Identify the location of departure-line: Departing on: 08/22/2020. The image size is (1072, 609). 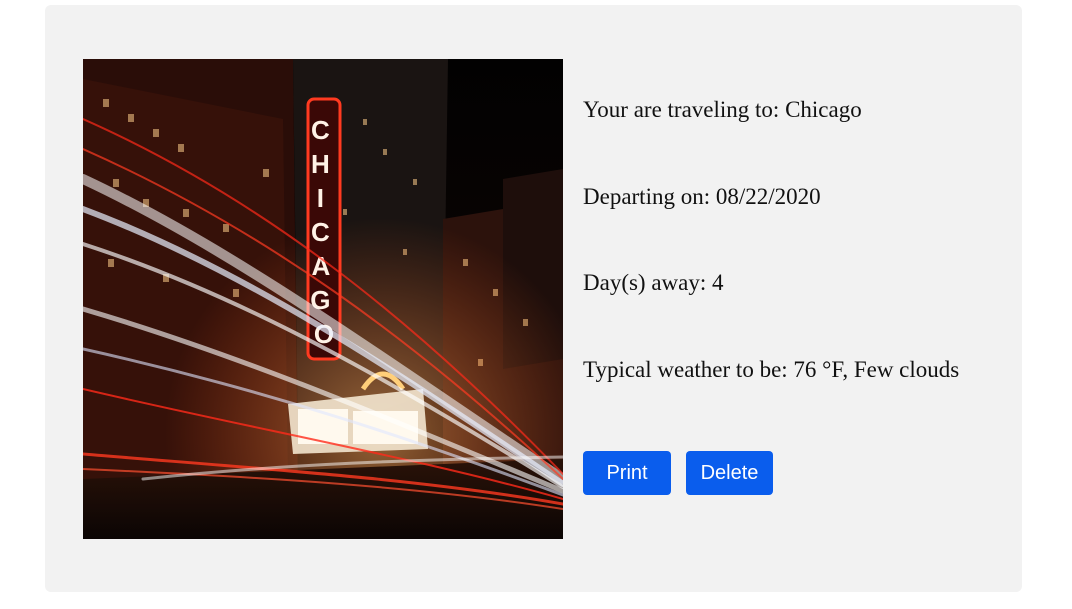
(702, 197).